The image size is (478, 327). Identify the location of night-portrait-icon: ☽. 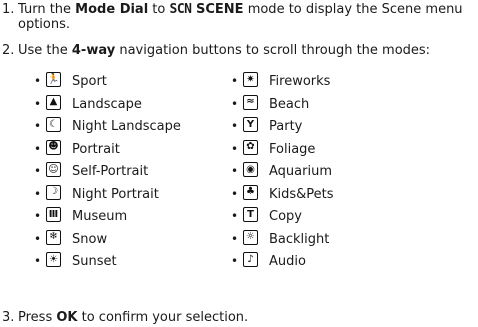
(53, 192).